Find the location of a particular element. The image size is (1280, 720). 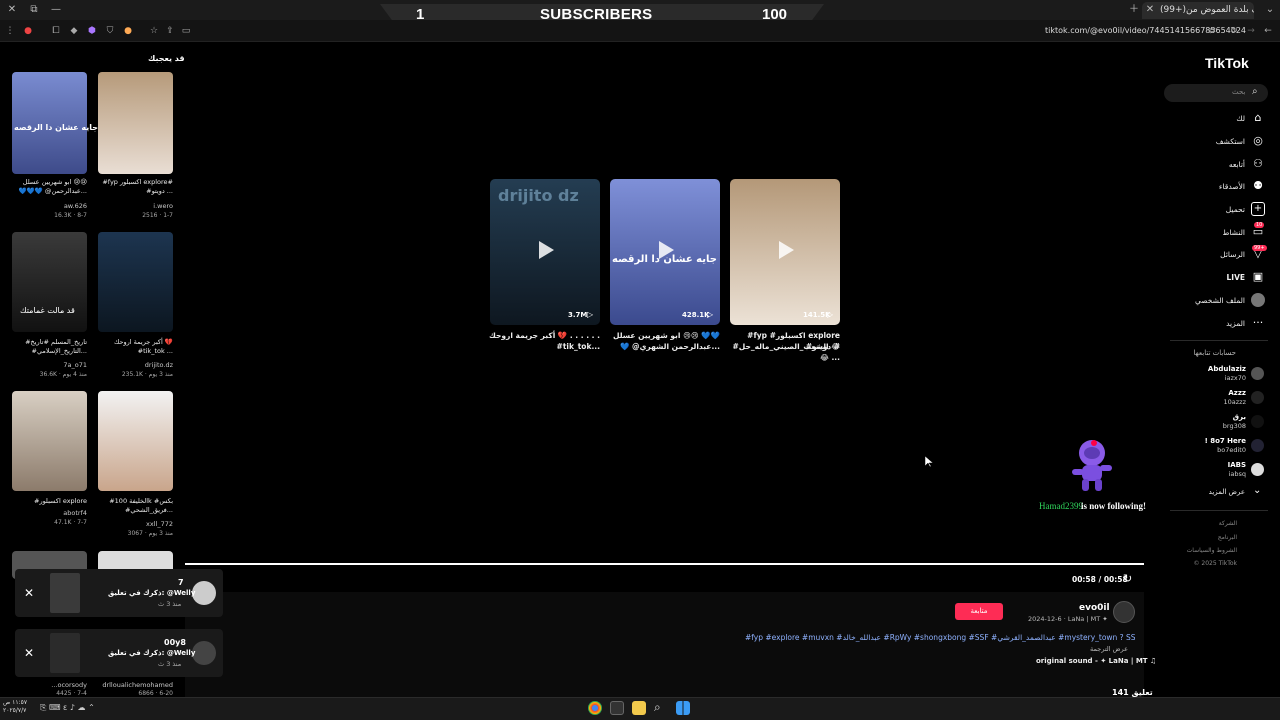

profile-icon: ● is located at coordinates (28, 31).